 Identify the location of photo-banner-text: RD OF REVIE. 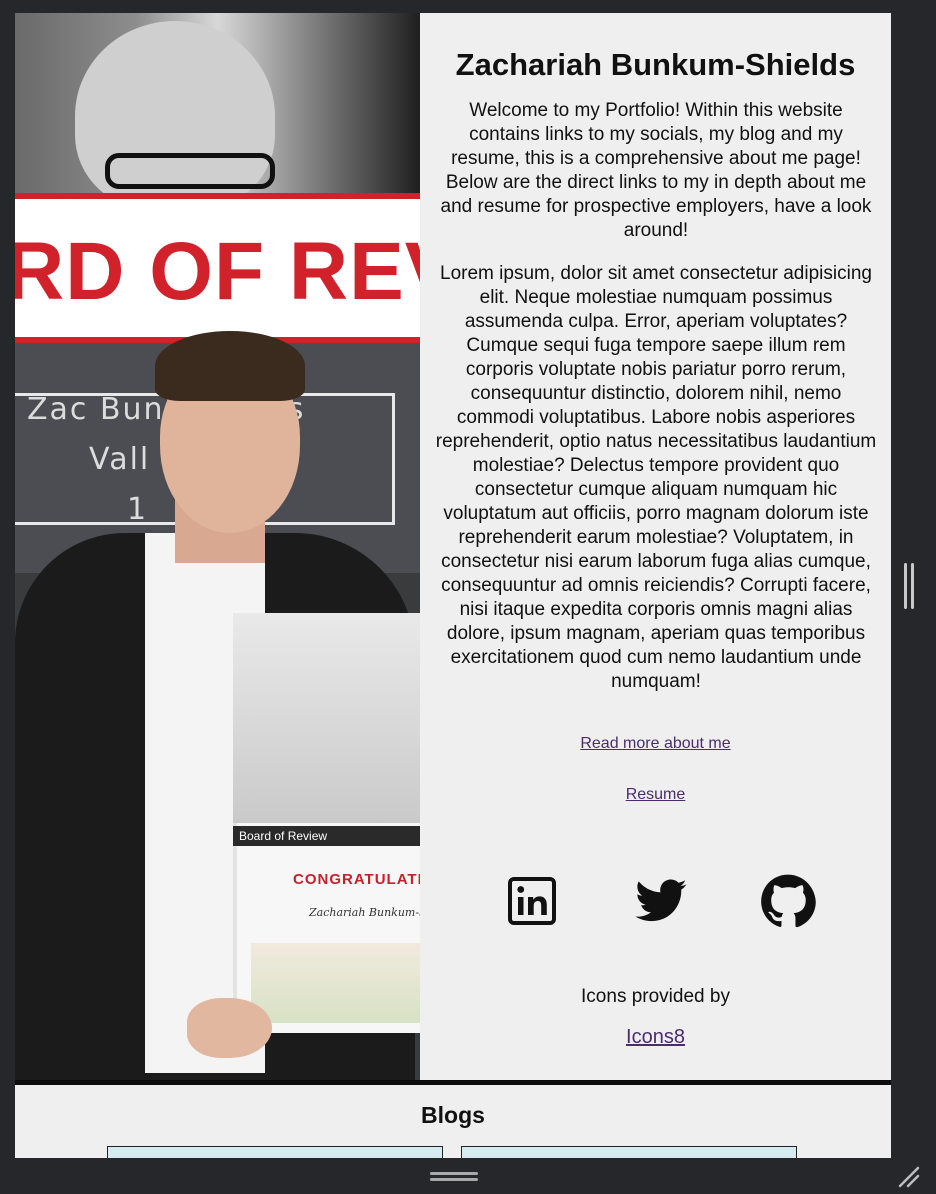
(217, 271).